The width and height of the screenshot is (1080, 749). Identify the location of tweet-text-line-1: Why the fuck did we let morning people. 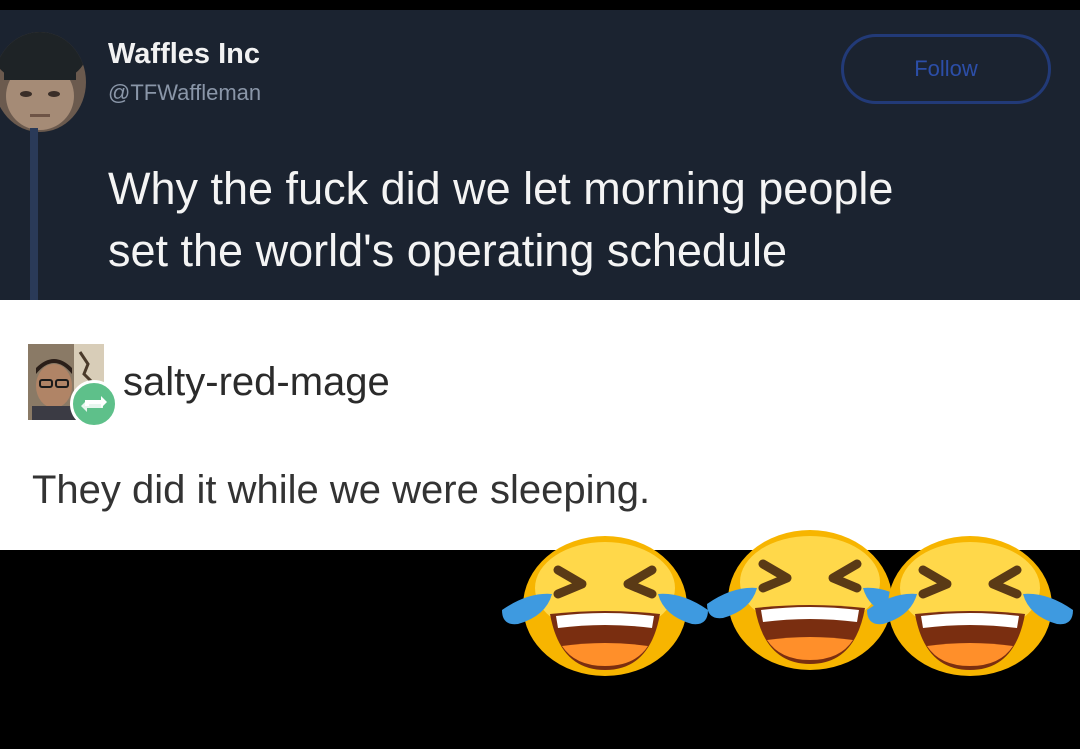
(501, 188).